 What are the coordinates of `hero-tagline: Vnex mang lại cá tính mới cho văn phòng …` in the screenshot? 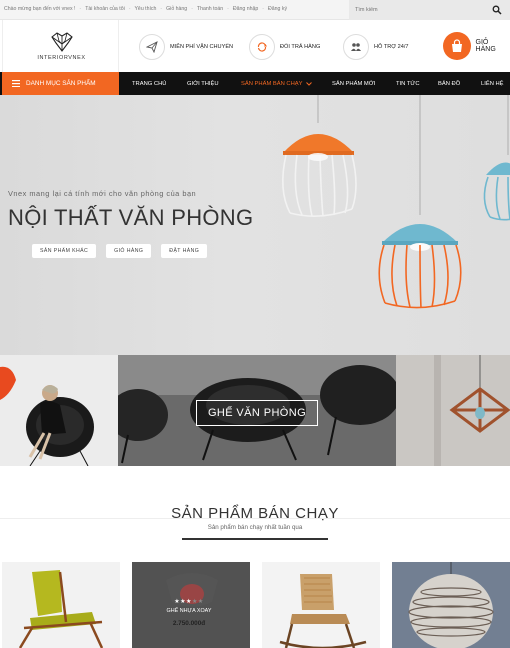 It's located at (102, 193).